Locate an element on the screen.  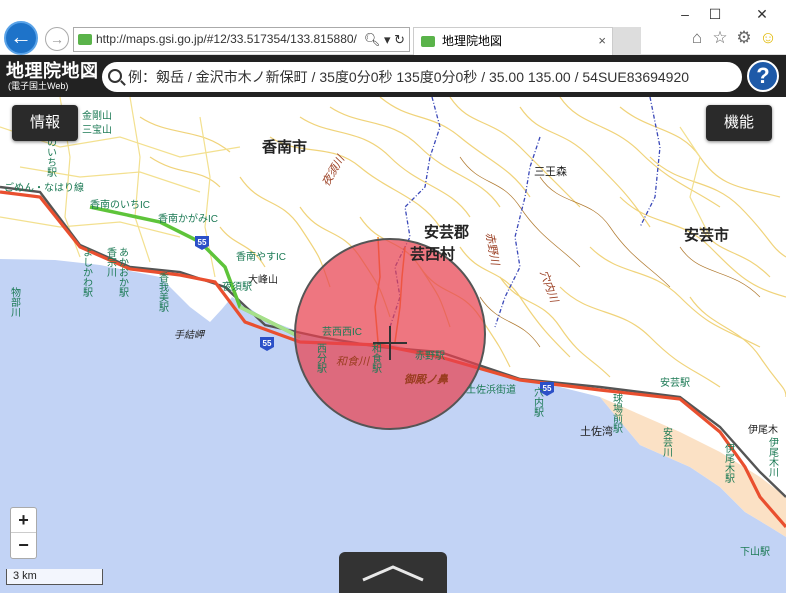
bottom-panel-toggle is located at coordinates (393, 572).